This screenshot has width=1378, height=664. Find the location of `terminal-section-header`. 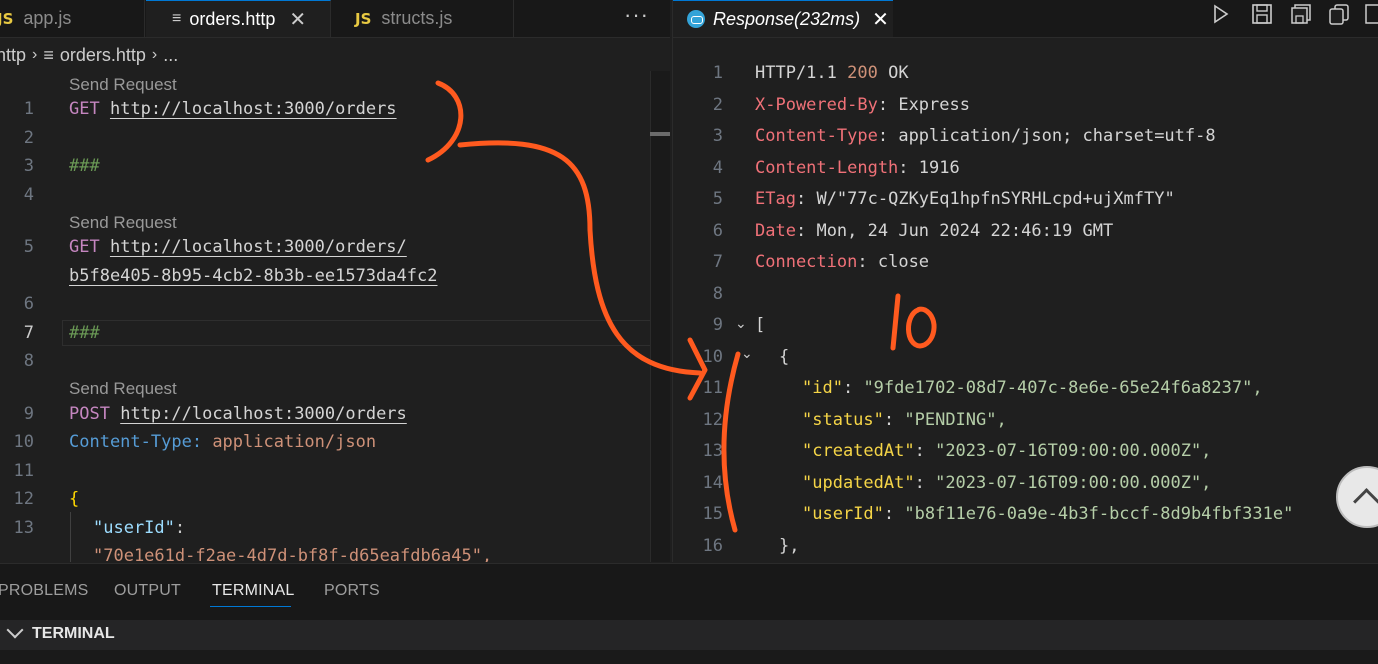

terminal-section-header is located at coordinates (689, 635).